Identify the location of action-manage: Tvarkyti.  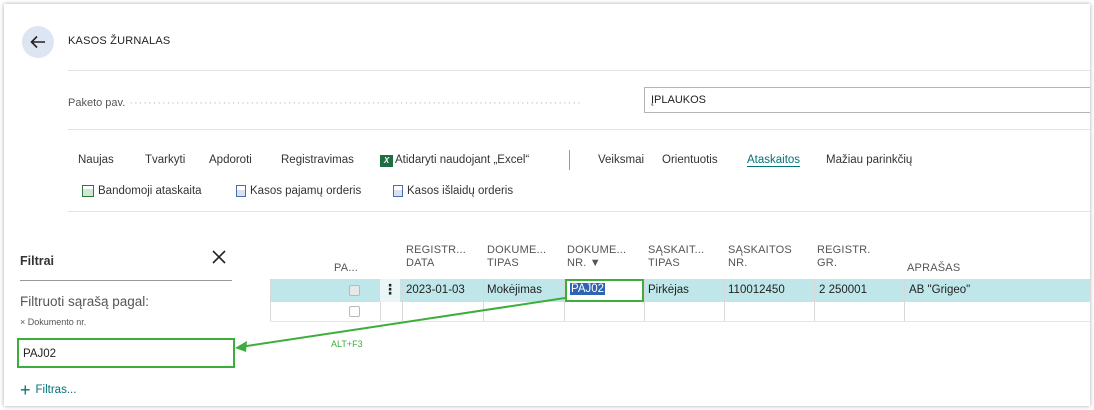
(165, 160).